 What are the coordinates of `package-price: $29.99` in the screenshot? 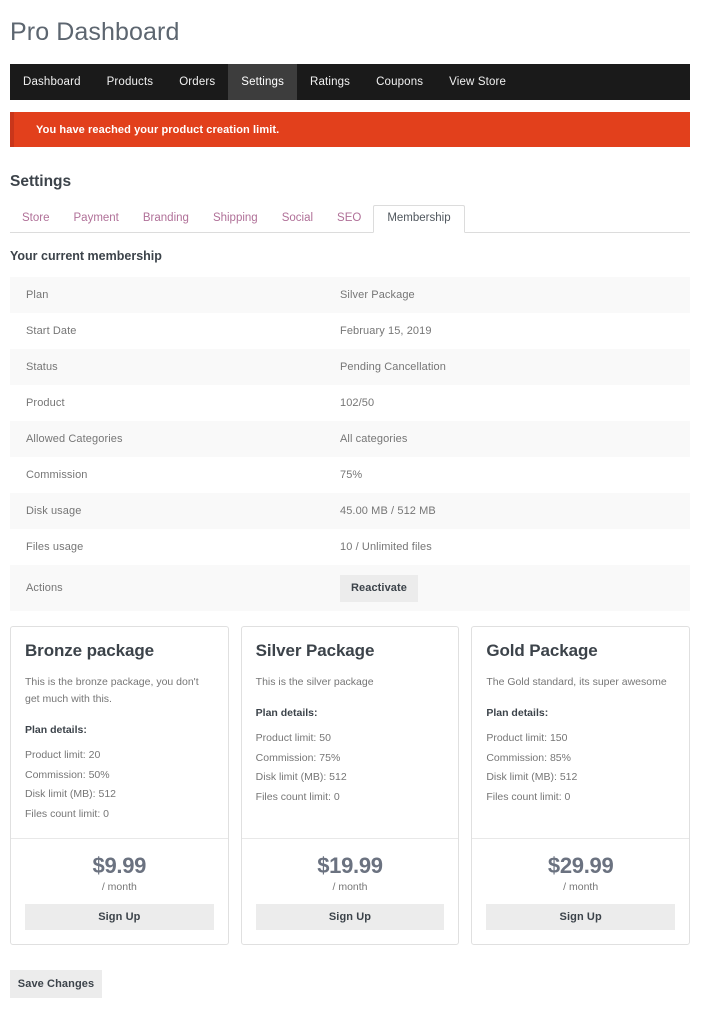 It's located at (580, 865).